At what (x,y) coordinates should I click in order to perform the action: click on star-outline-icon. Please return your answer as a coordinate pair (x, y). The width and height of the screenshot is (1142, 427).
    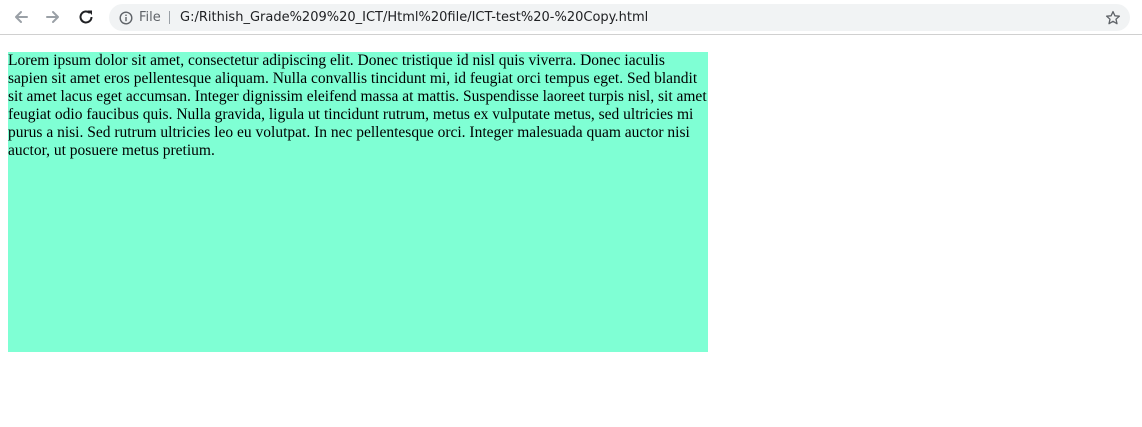
    Looking at the image, I should click on (1113, 17).